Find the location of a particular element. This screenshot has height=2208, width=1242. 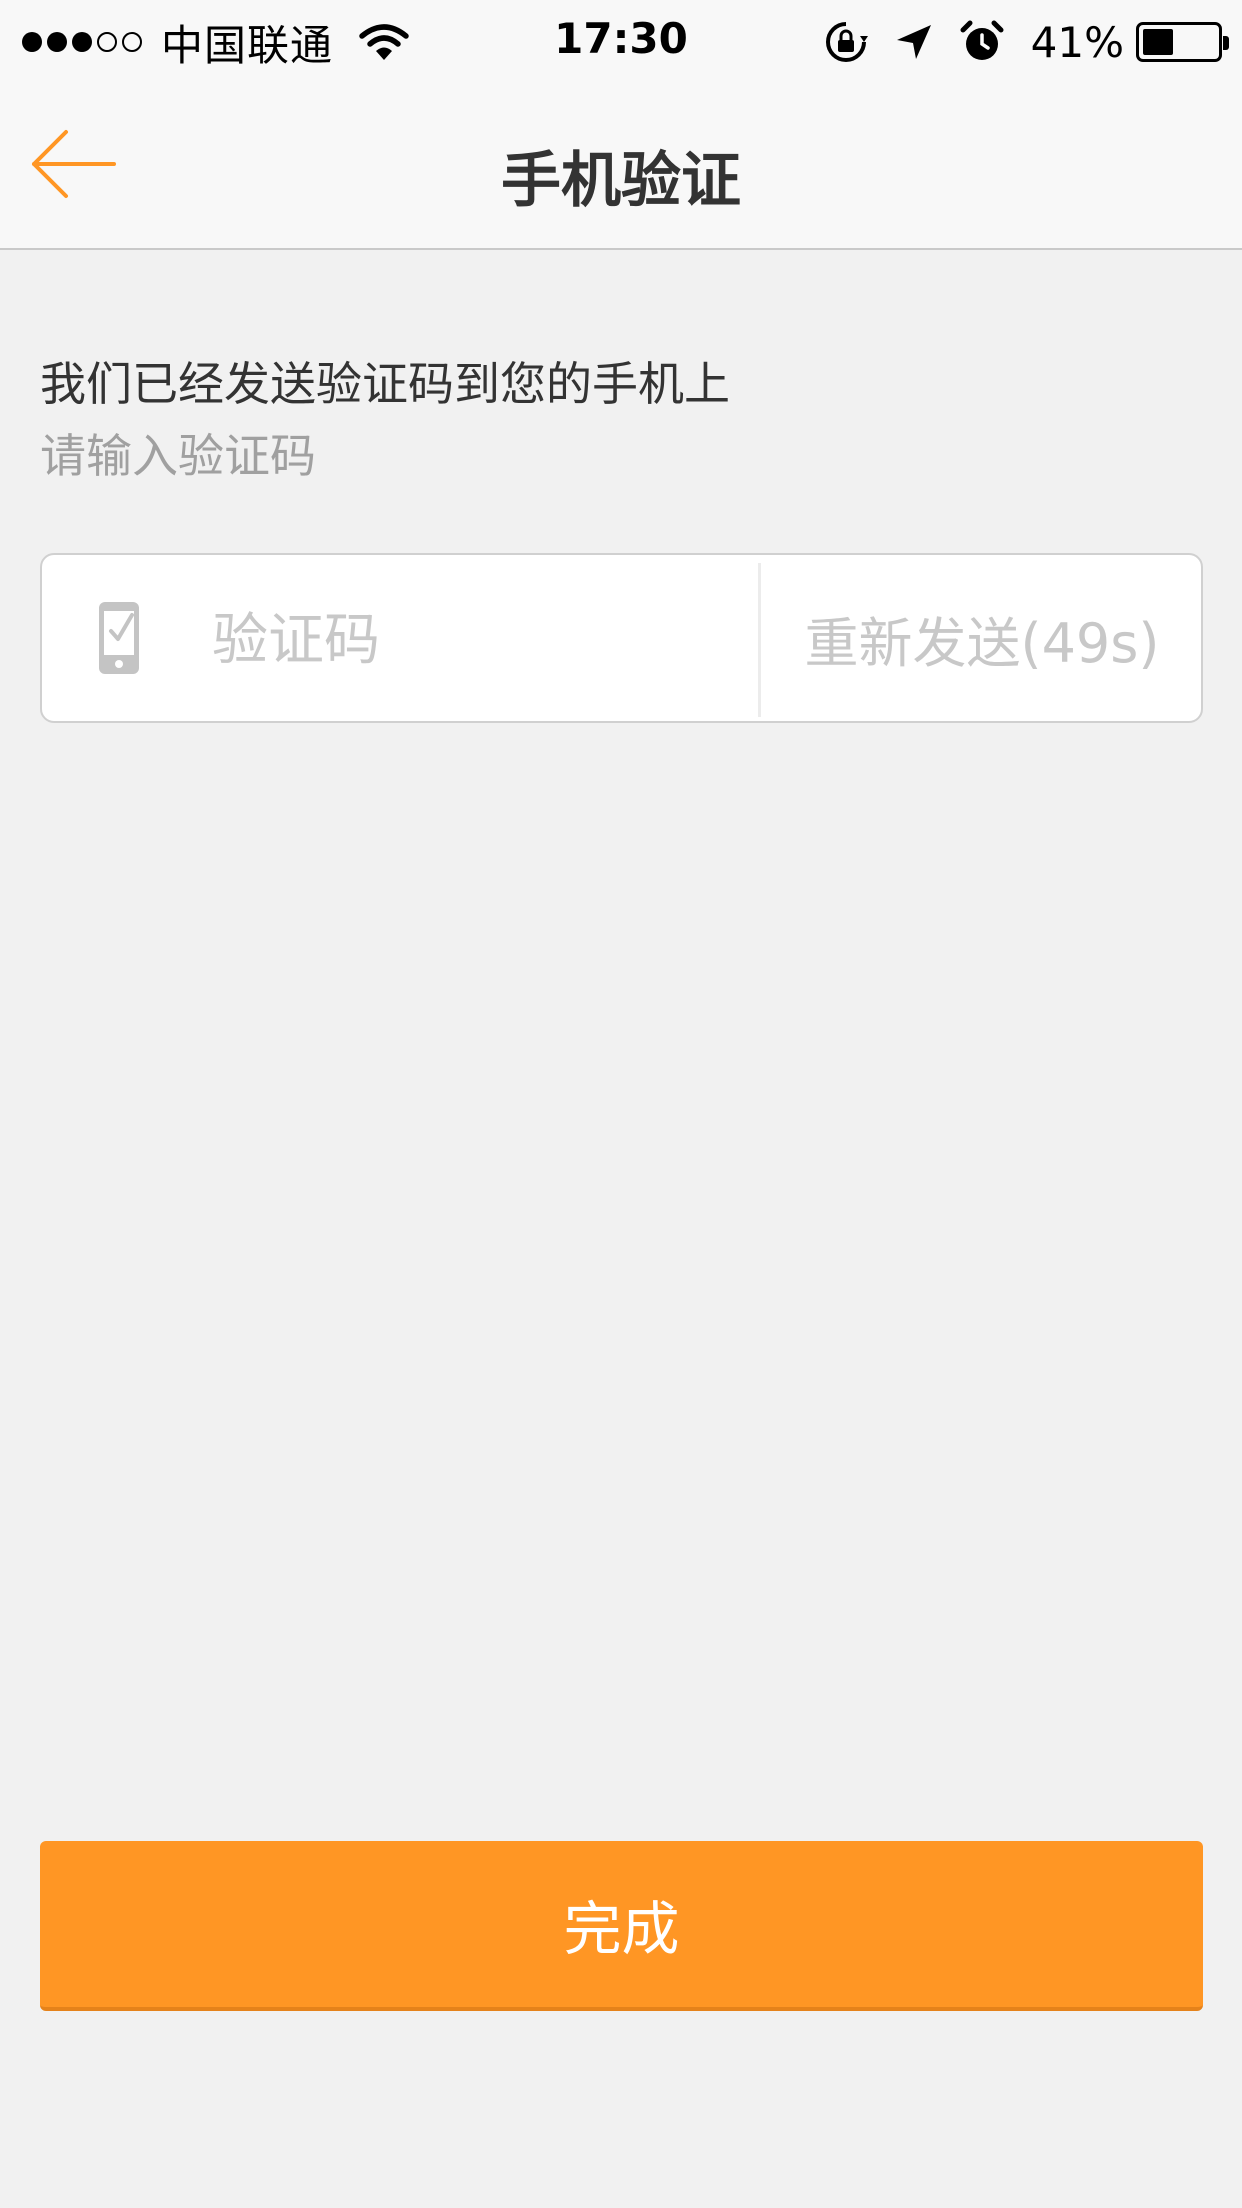

page-title: 手机验证 is located at coordinates (621, 181).